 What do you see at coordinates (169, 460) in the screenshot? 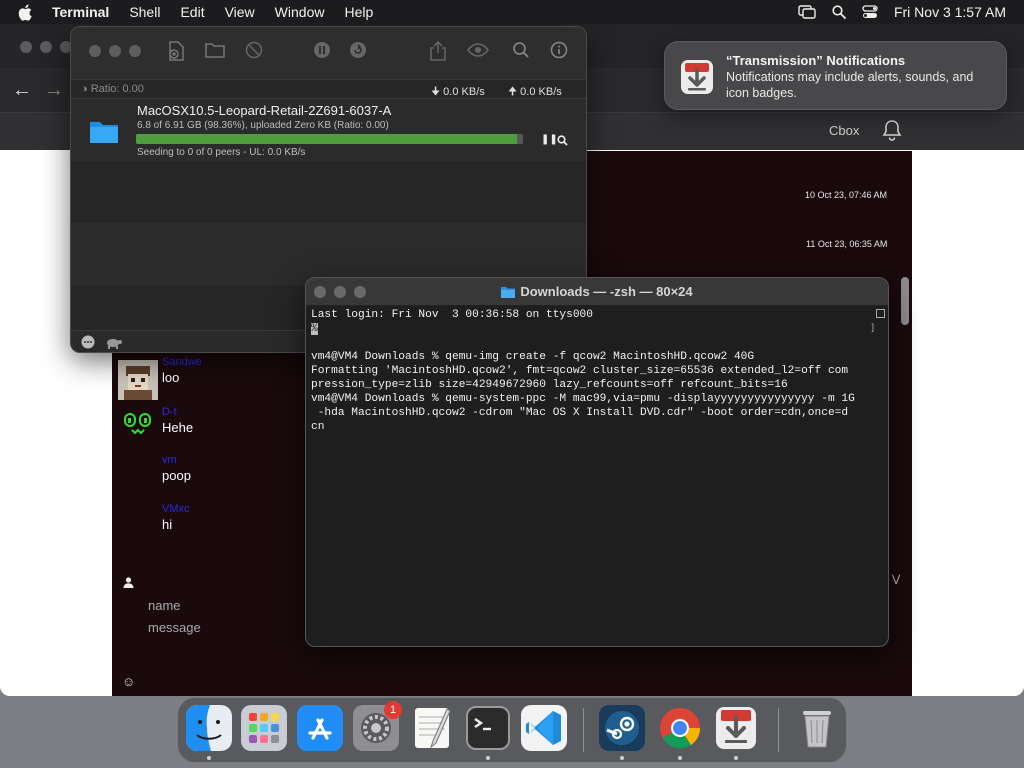
I see `chat-username: vm` at bounding box center [169, 460].